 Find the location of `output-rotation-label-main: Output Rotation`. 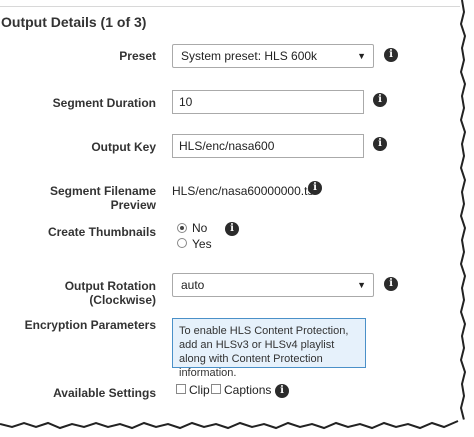

output-rotation-label-main: Output Rotation is located at coordinates (110, 286).